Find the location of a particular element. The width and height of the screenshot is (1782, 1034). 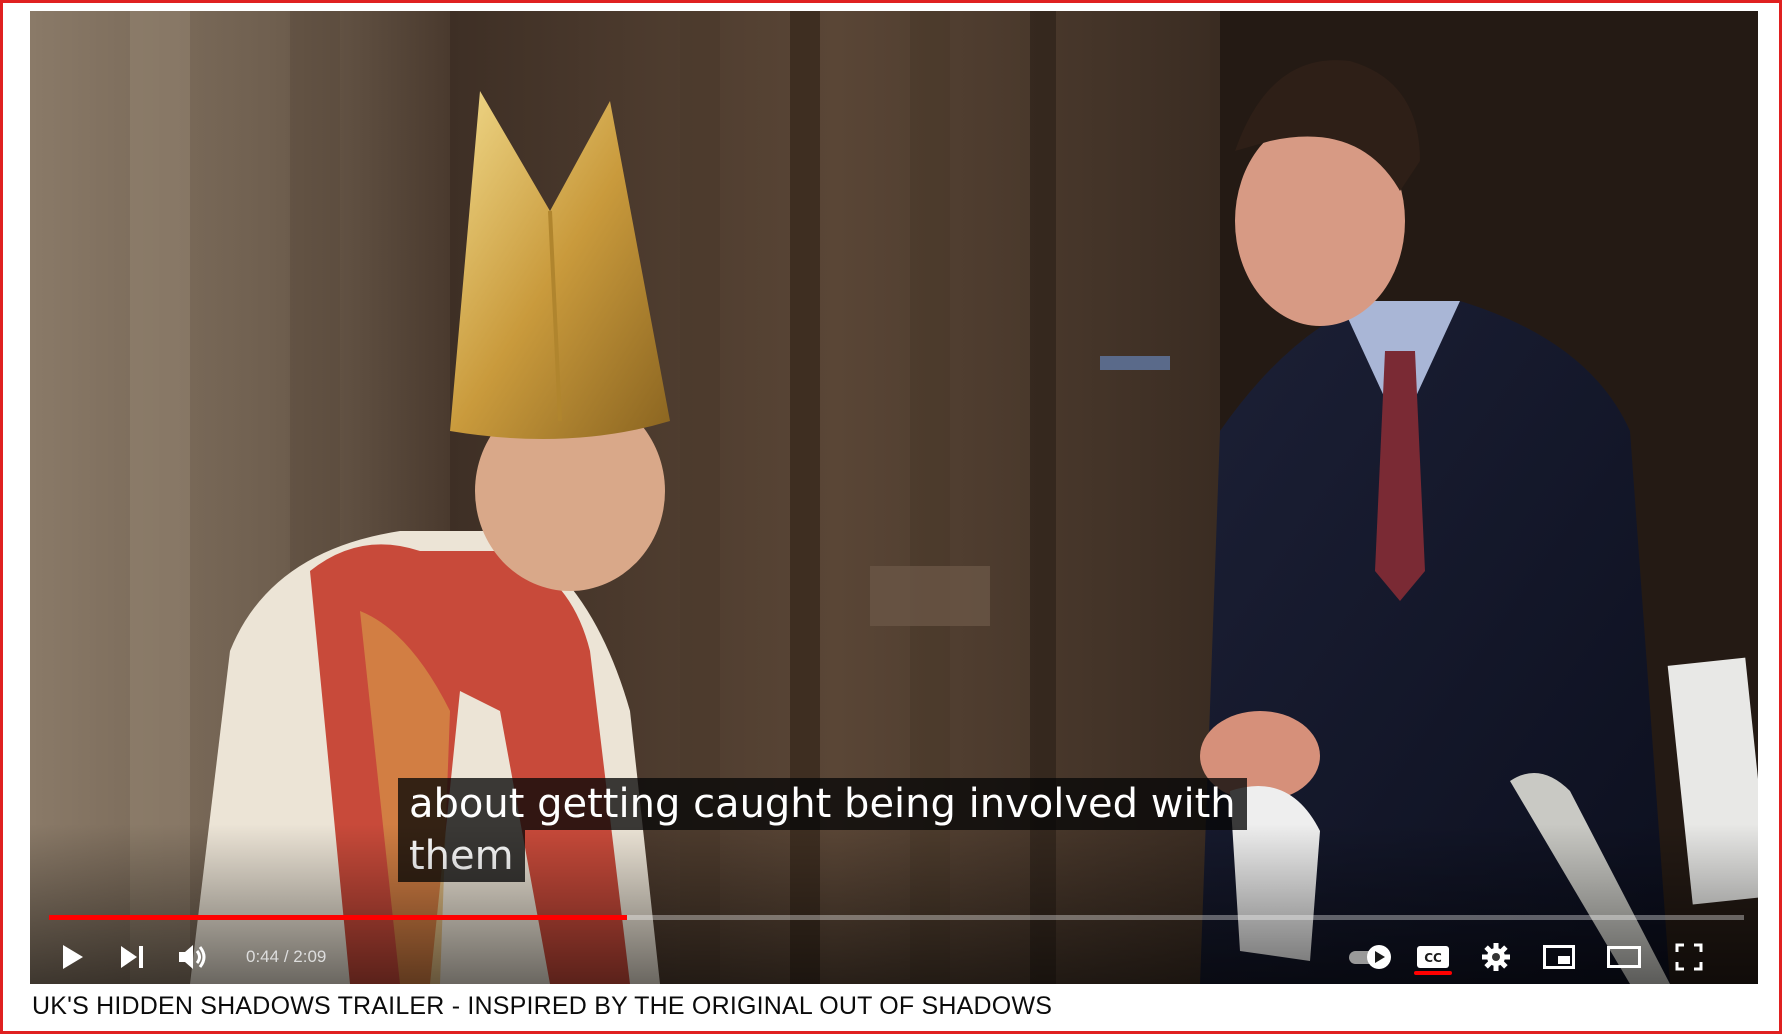

progress-bar is located at coordinates (896, 917).